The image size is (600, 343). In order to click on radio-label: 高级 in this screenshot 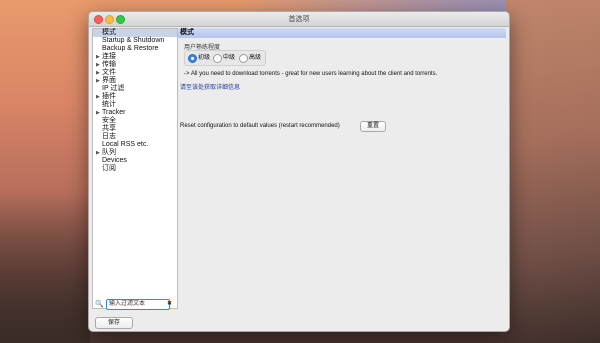, I will do `click(255, 58)`.